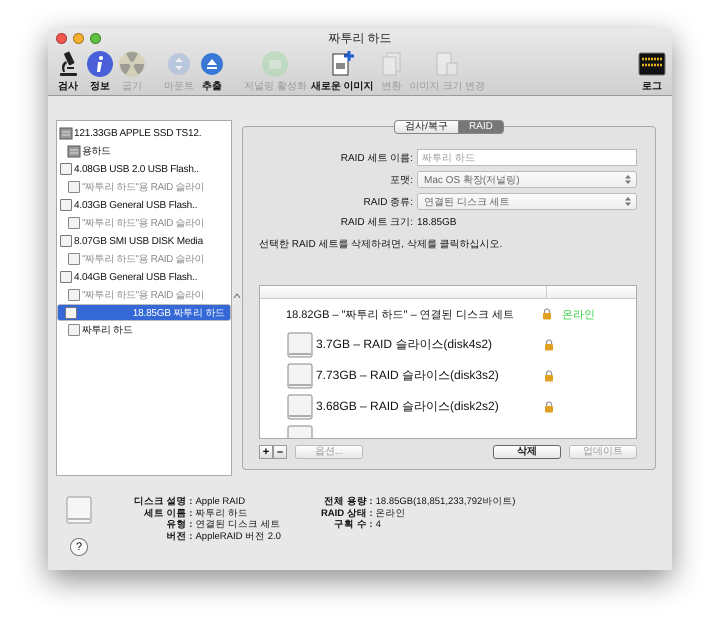  Describe the element at coordinates (387, 202) in the screenshot. I see `field-label: RAID 종류:` at that location.